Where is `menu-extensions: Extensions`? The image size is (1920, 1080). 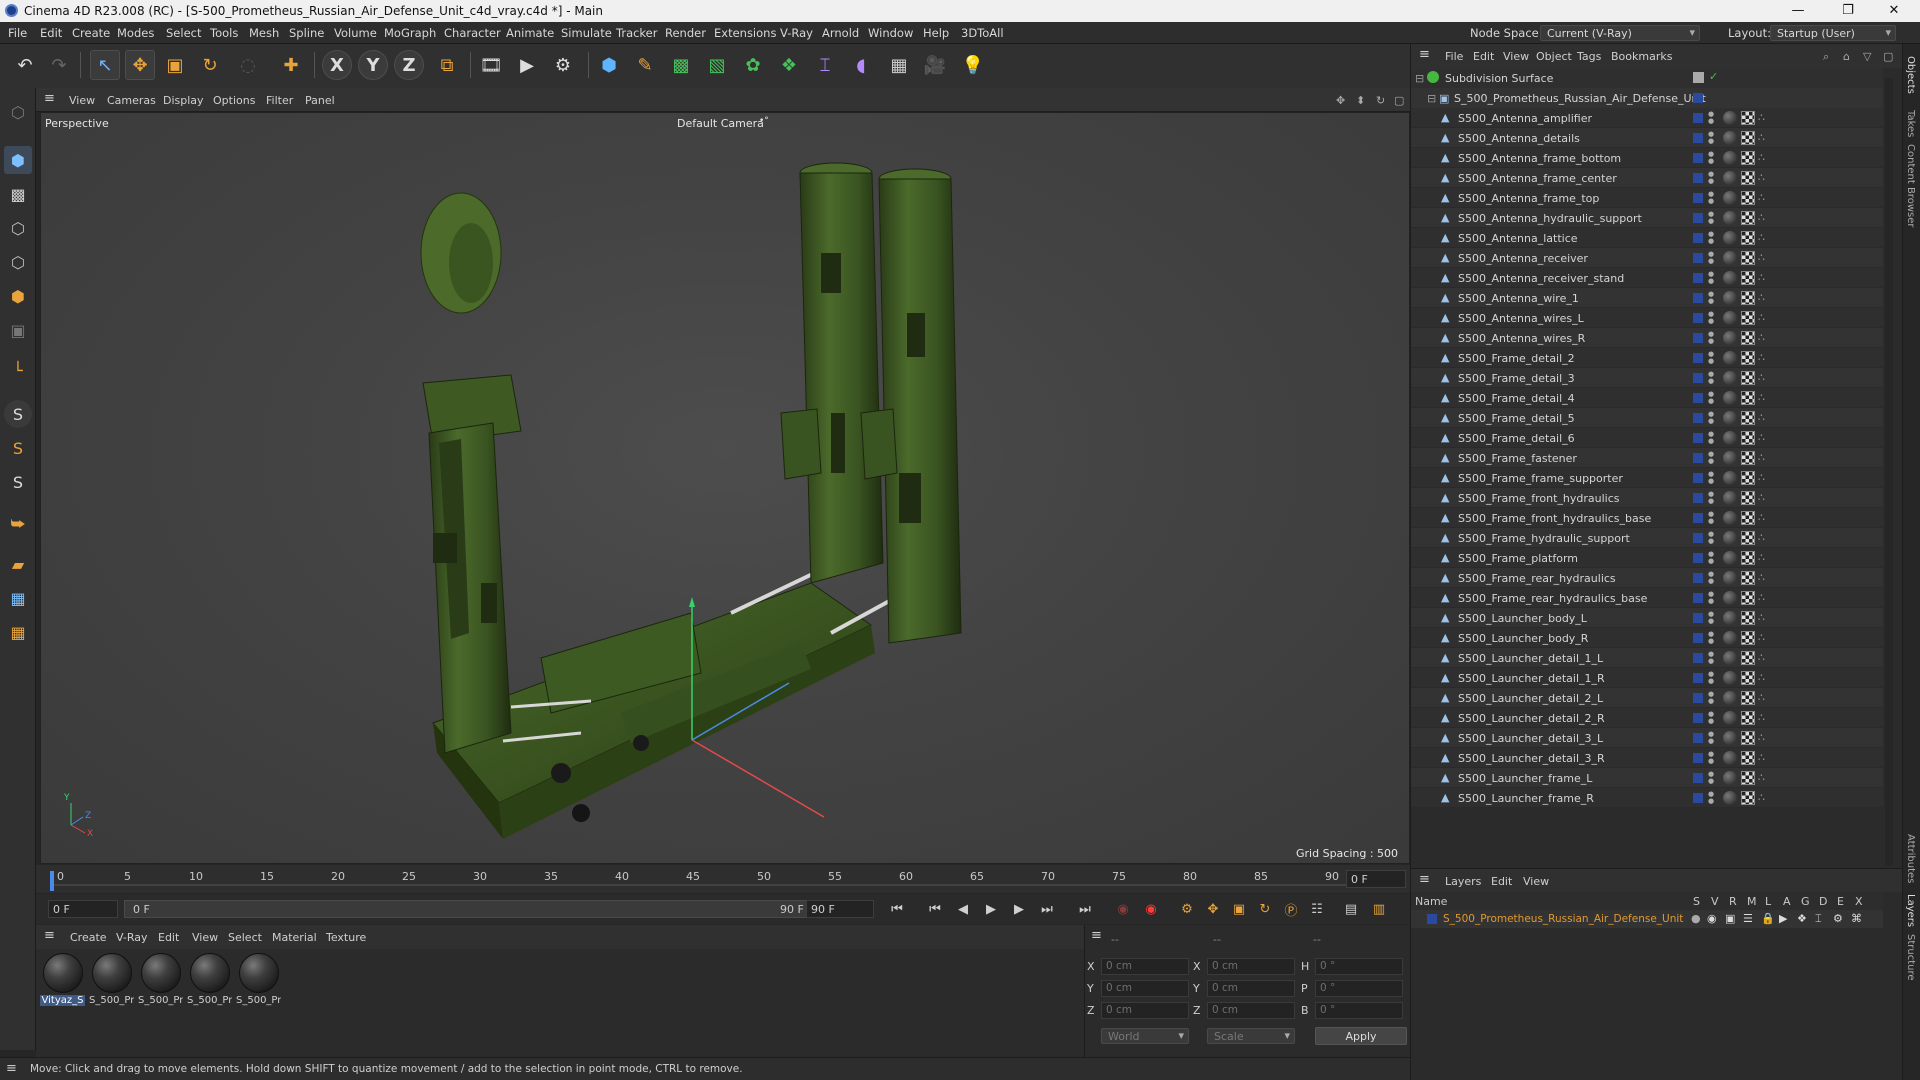
menu-extensions: Extensions is located at coordinates (745, 33).